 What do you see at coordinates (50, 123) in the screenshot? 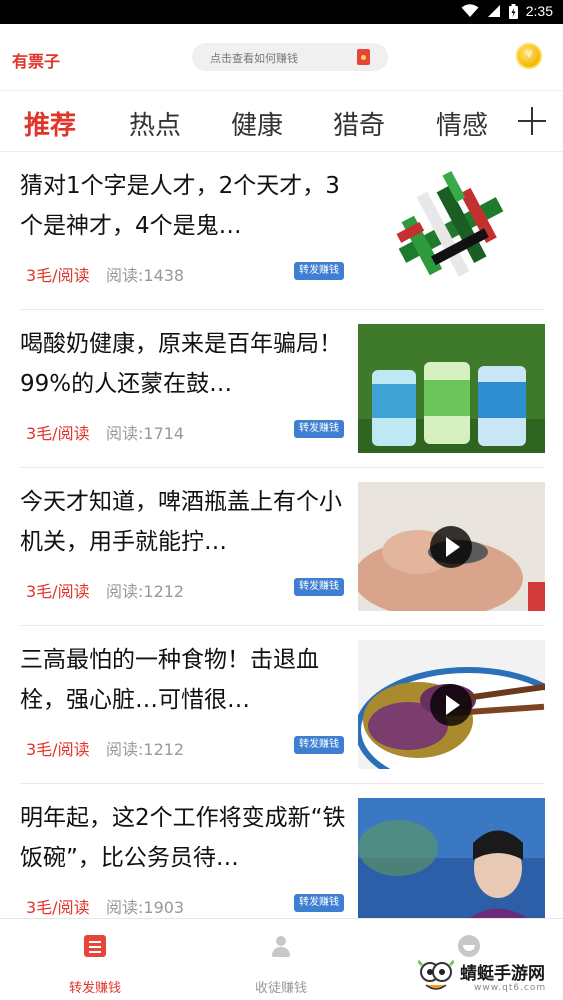
I see `tab-recommend: 推荐` at bounding box center [50, 123].